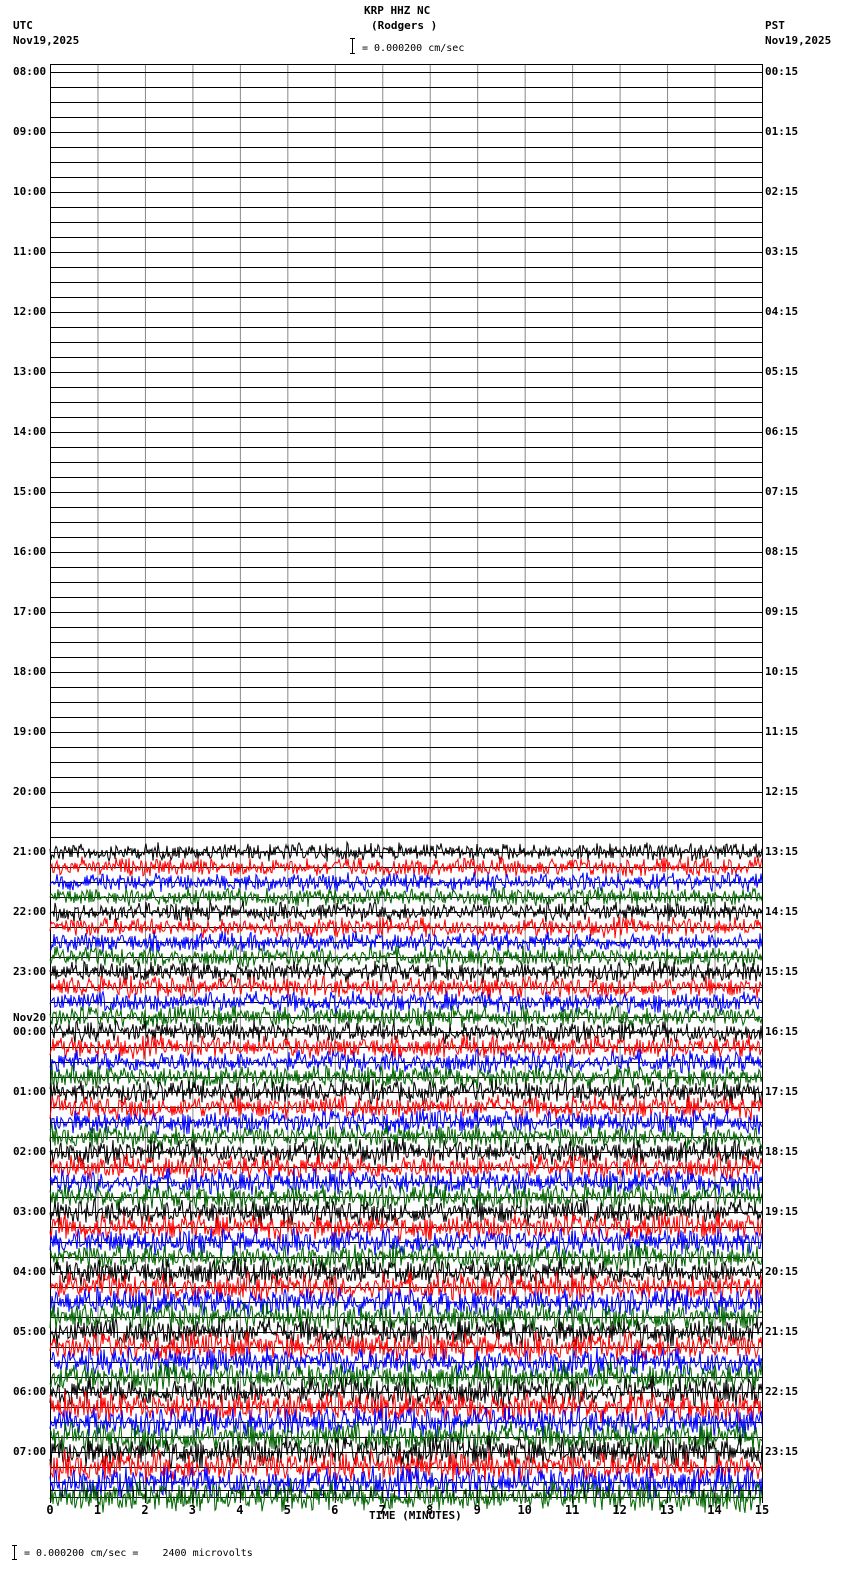 This screenshot has height=1584, width=850. I want to click on pst-hour-label: 12:15, so click(782, 791).